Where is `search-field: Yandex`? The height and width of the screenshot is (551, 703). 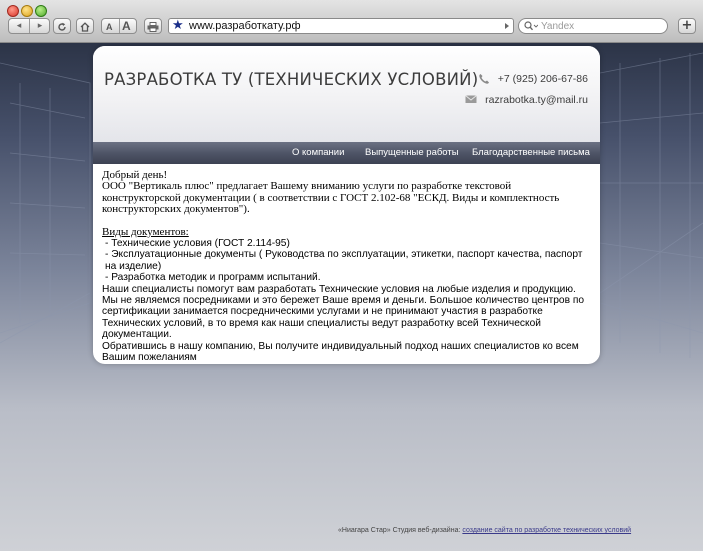
search-field: Yandex is located at coordinates (593, 26).